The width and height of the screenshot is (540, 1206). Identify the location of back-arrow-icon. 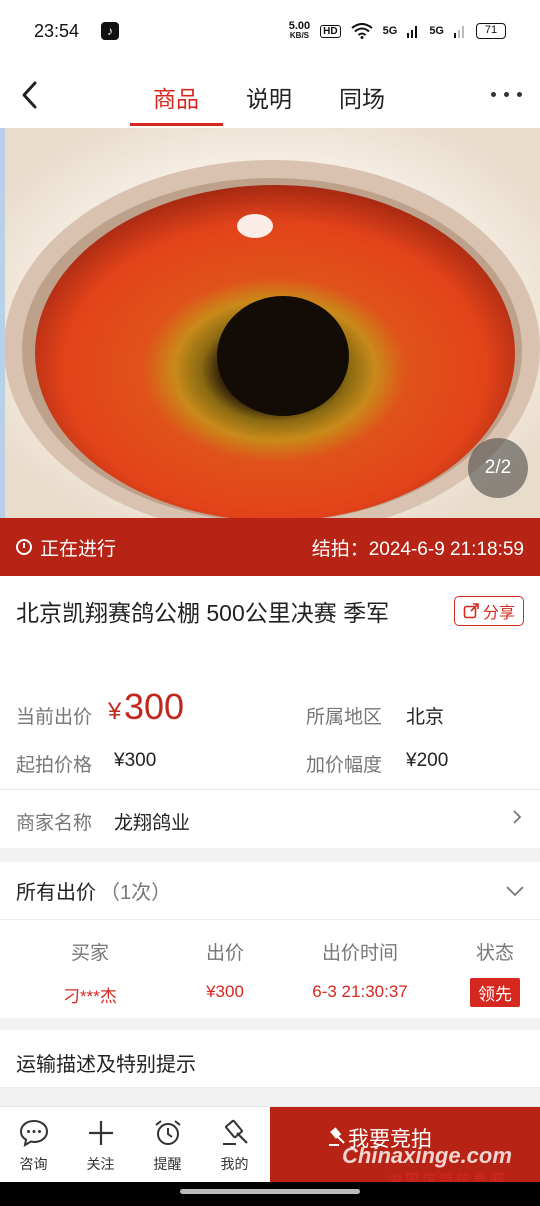
(30, 95).